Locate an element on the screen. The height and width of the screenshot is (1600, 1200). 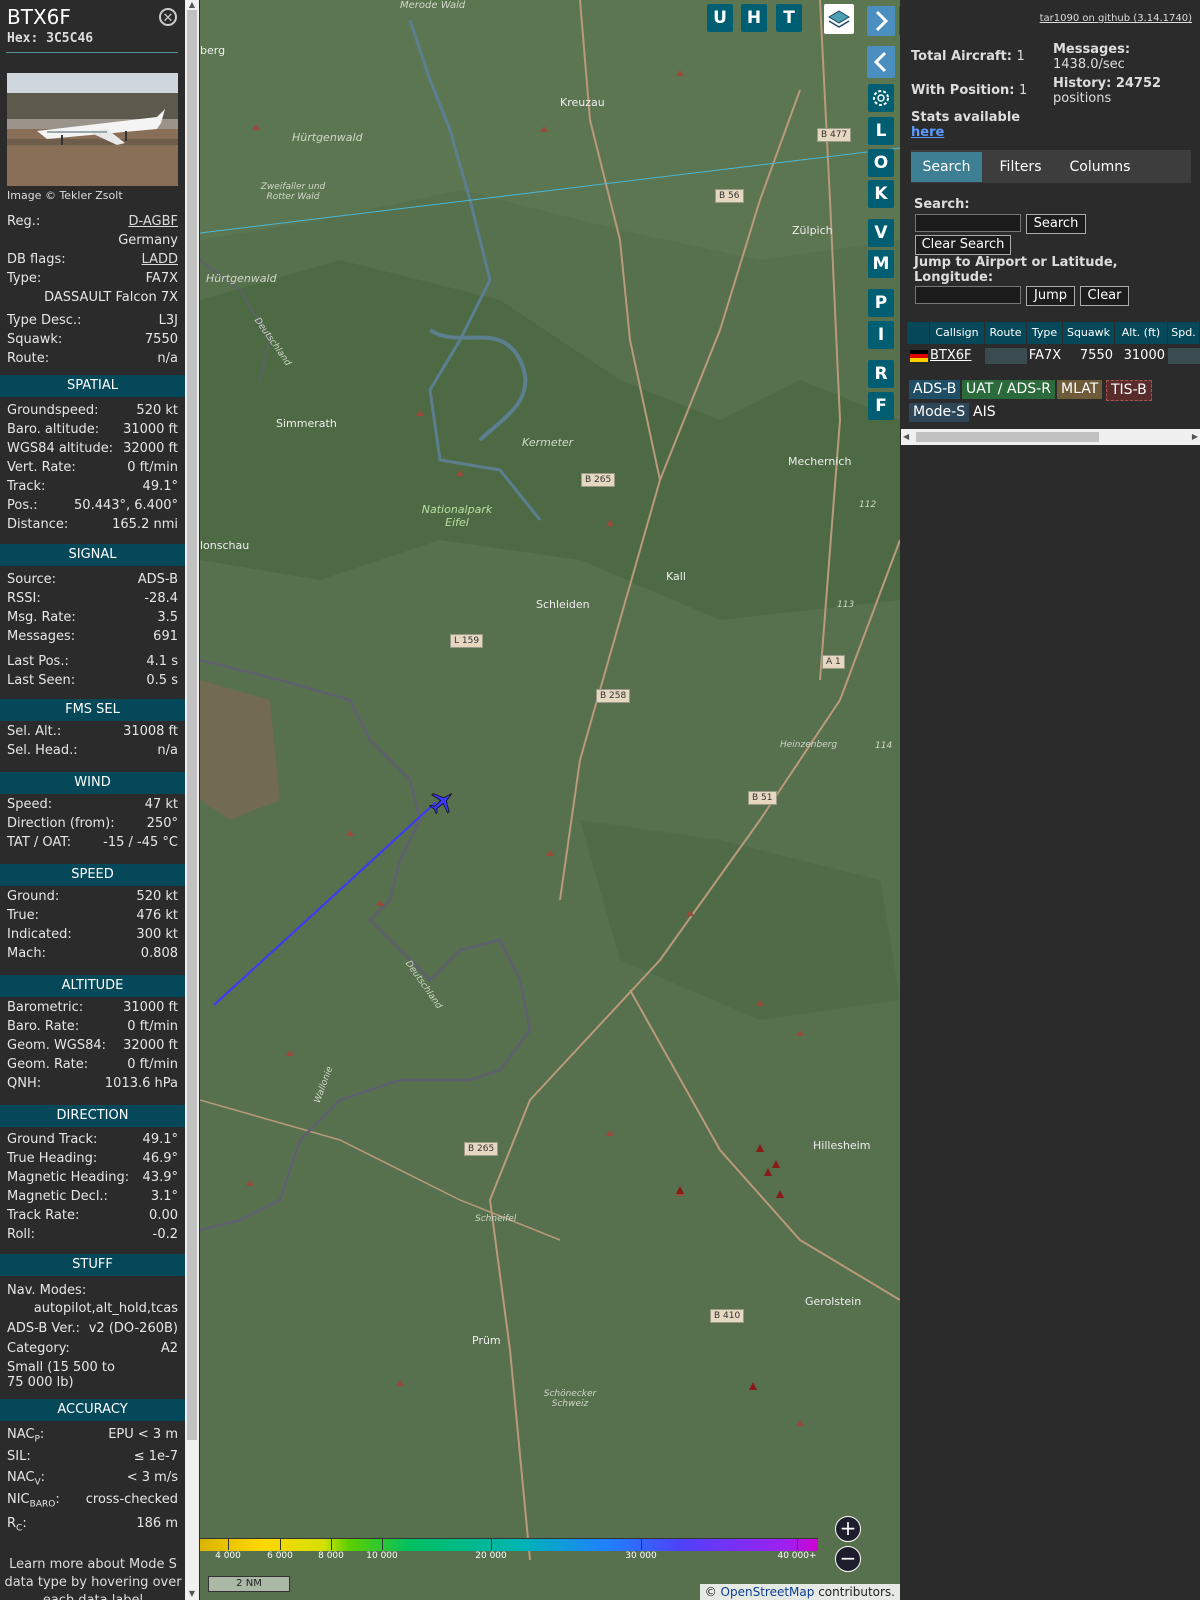
speed-row: Indicated: 300 kt is located at coordinates (92, 934).